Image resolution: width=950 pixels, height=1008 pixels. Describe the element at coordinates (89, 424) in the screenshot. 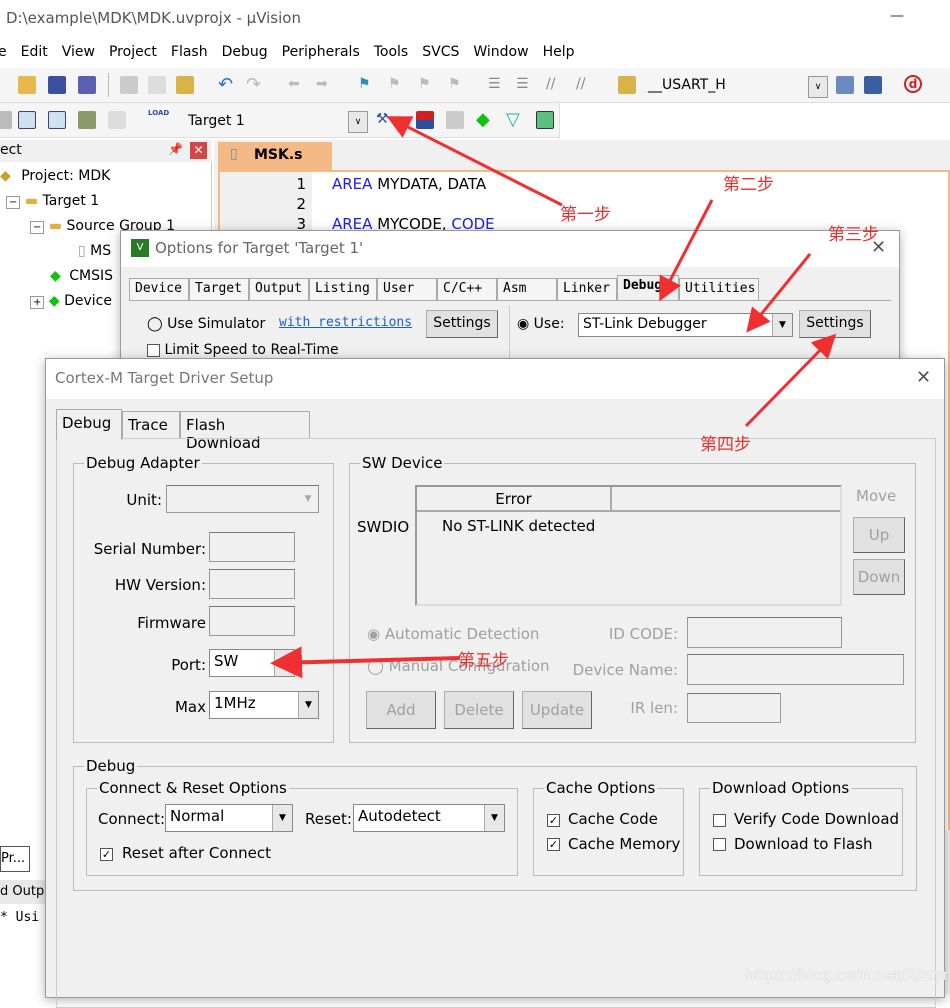

I see `tab-debug: Debug` at that location.